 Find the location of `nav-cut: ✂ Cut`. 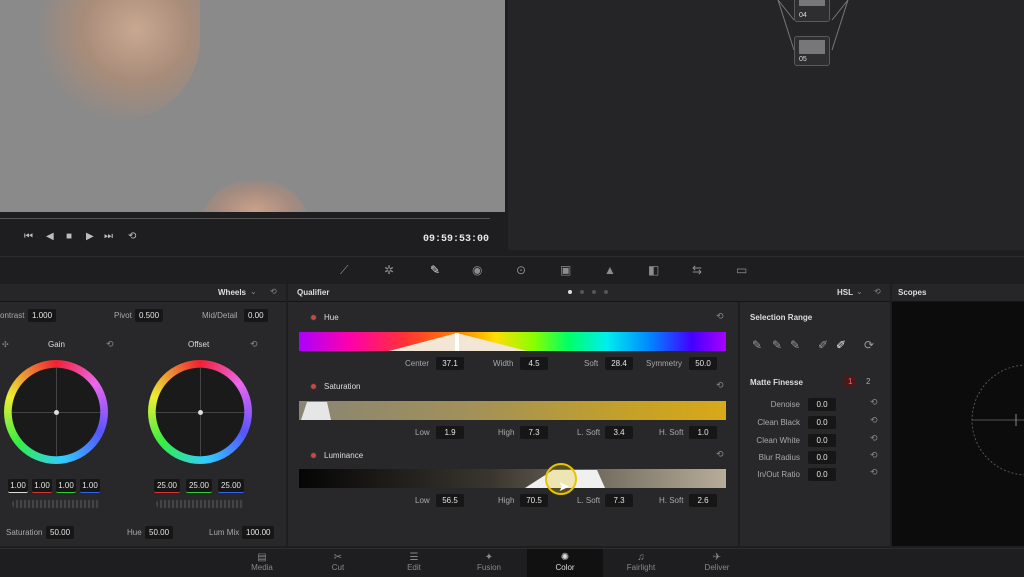

nav-cut: ✂ Cut is located at coordinates (338, 563).